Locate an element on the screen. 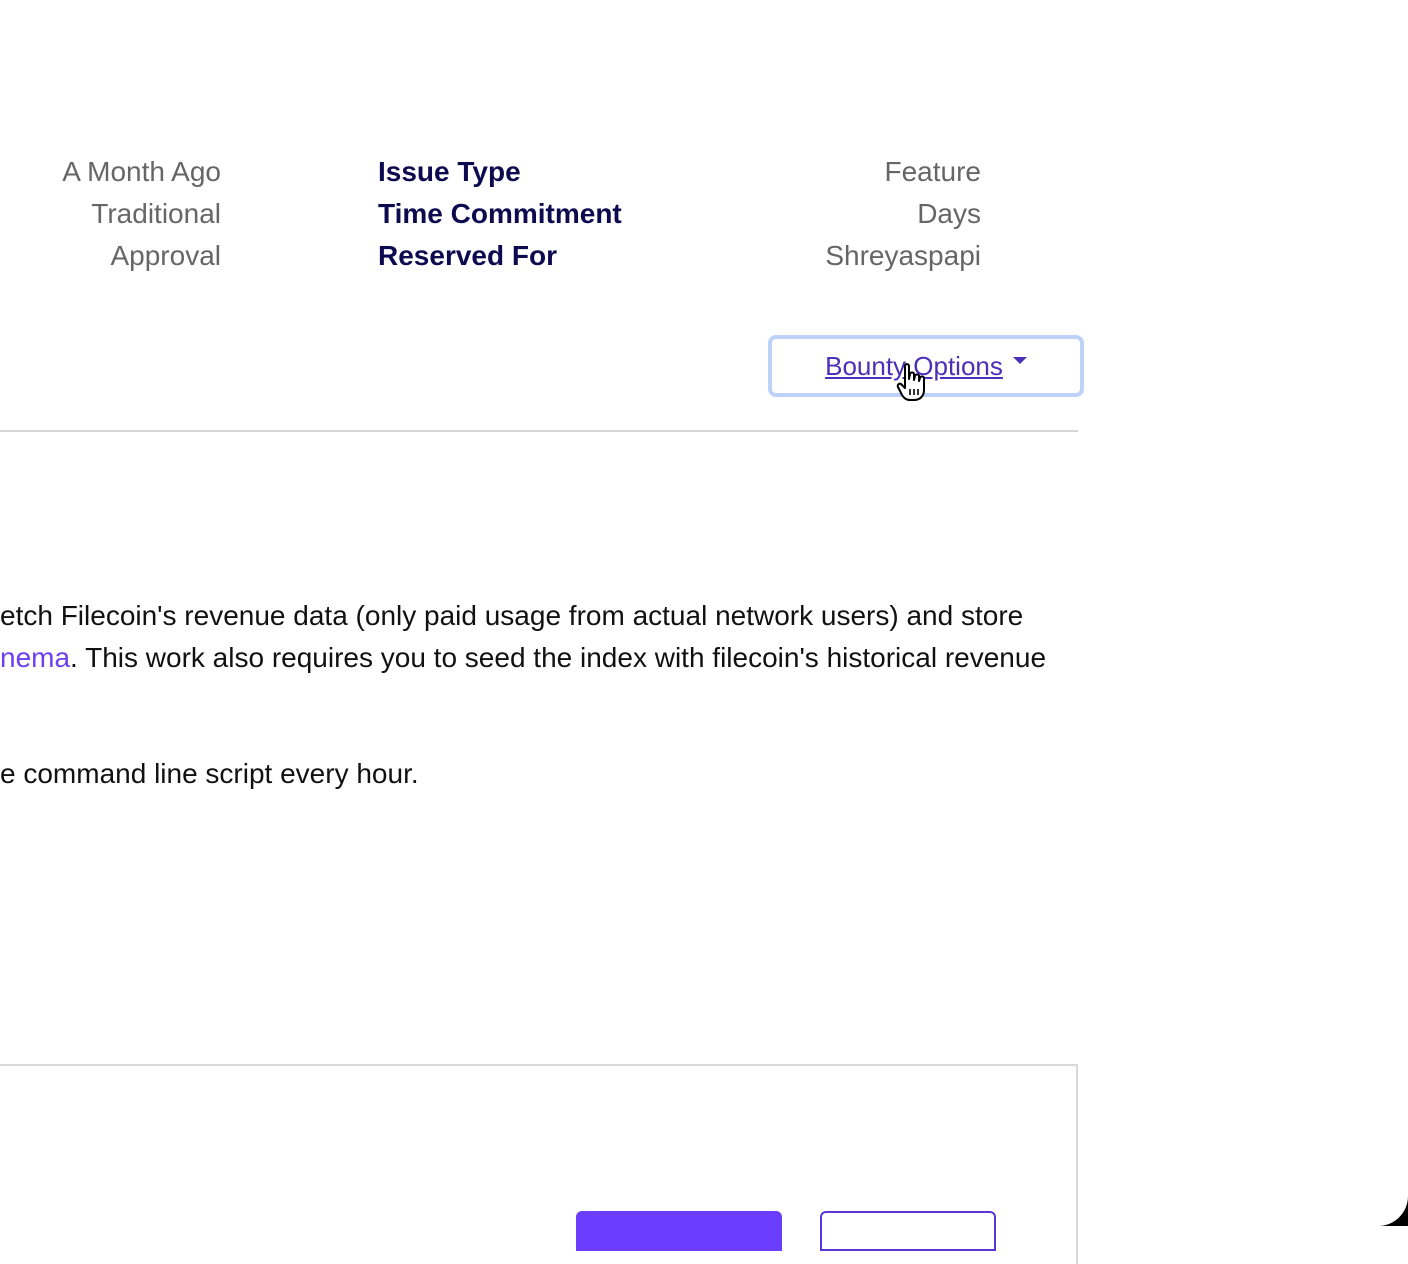 The height and width of the screenshot is (1264, 1408). caret-down-icon is located at coordinates (1019, 360).